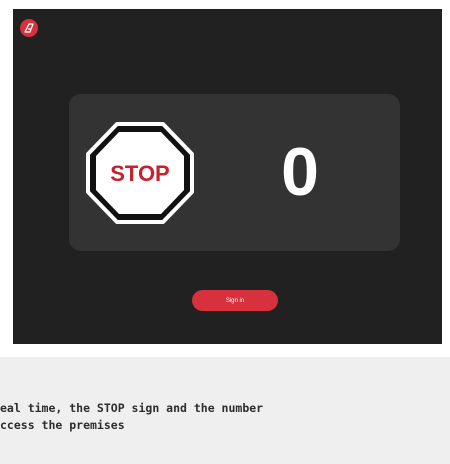  Describe the element at coordinates (29, 28) in the screenshot. I see `brand-logo-icon` at that location.